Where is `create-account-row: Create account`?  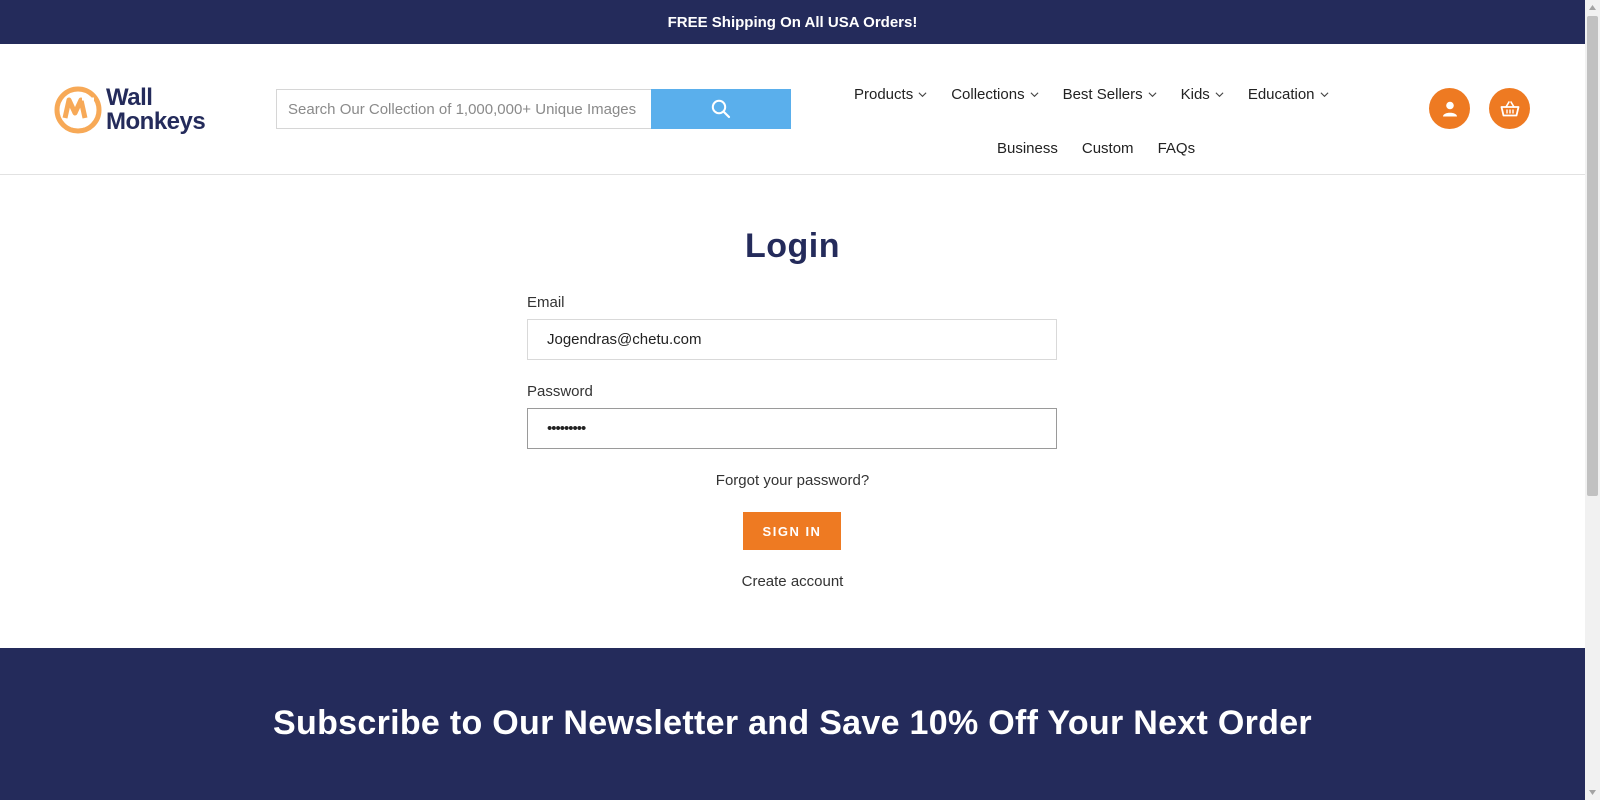 create-account-row: Create account is located at coordinates (792, 581).